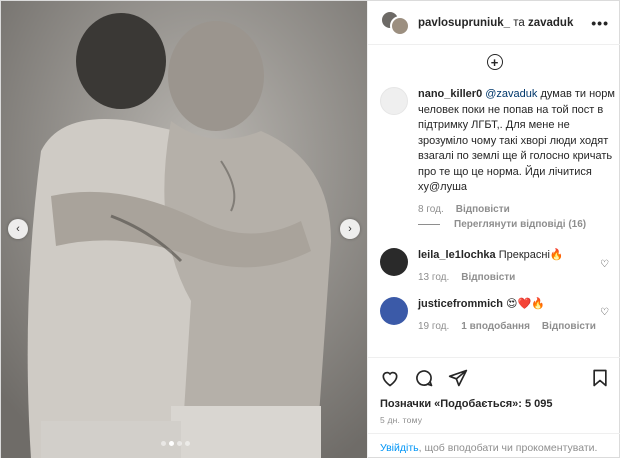 The width and height of the screenshot is (620, 458). Describe the element at coordinates (529, 255) in the screenshot. I see `comment-text: Прекрасні🔥` at that location.